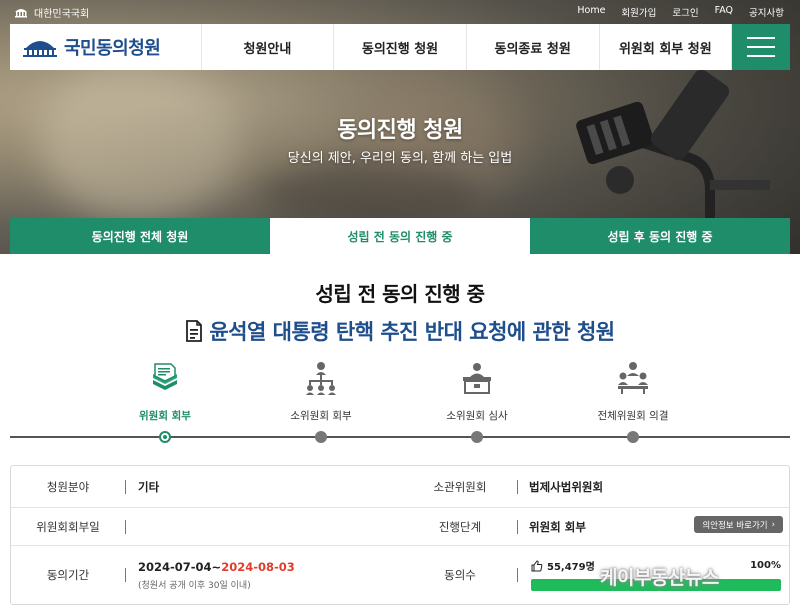 This screenshot has width=800, height=614. Describe the element at coordinates (21, 13) in the screenshot. I see `assembly-seal-icon` at that location.